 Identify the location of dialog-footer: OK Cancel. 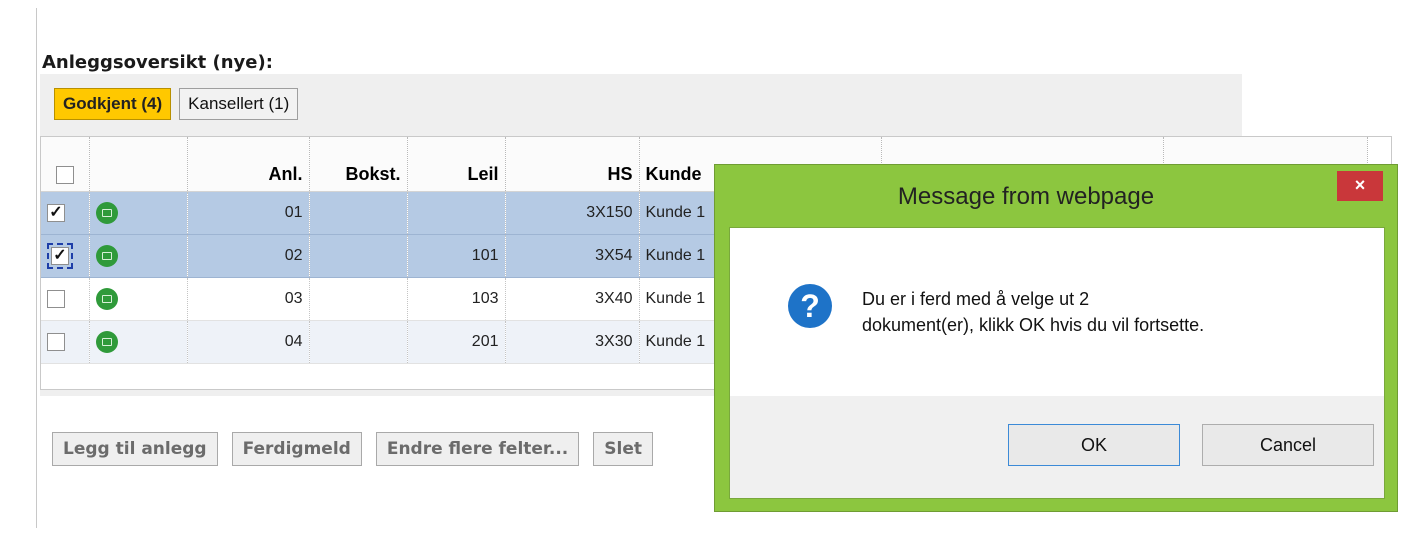
(1057, 447).